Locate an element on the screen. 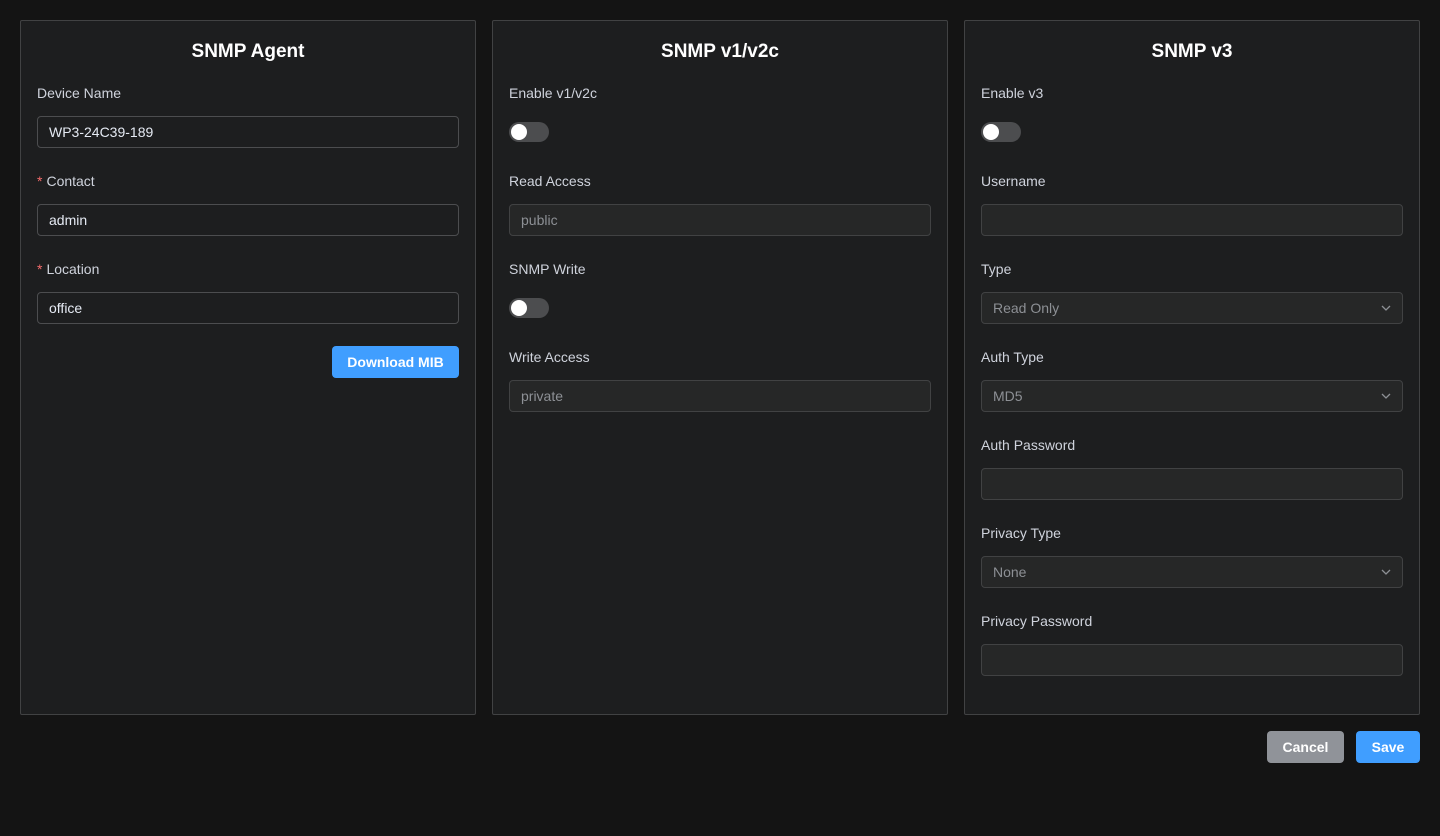 This screenshot has width=1440, height=836. read-access-label: Read Access is located at coordinates (550, 181).